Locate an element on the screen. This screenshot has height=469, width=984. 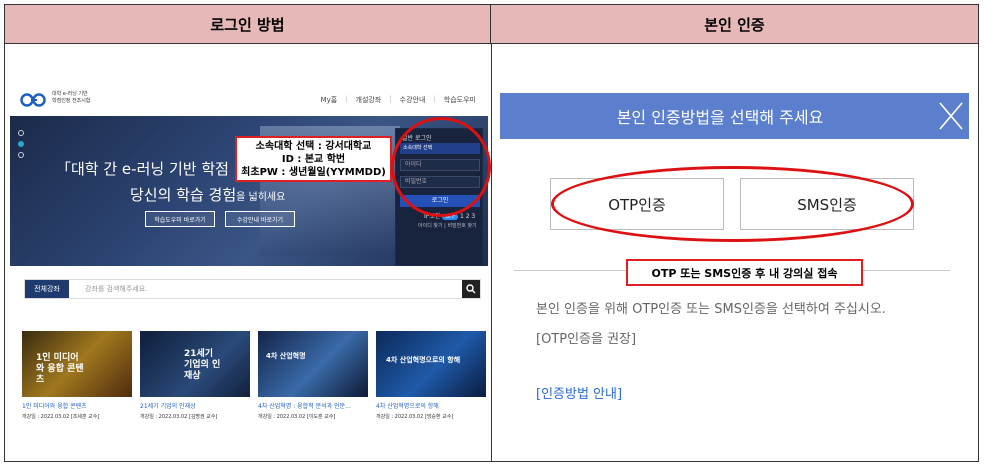
search-input: 강좌를 검색해주세요. is located at coordinates (116, 289).